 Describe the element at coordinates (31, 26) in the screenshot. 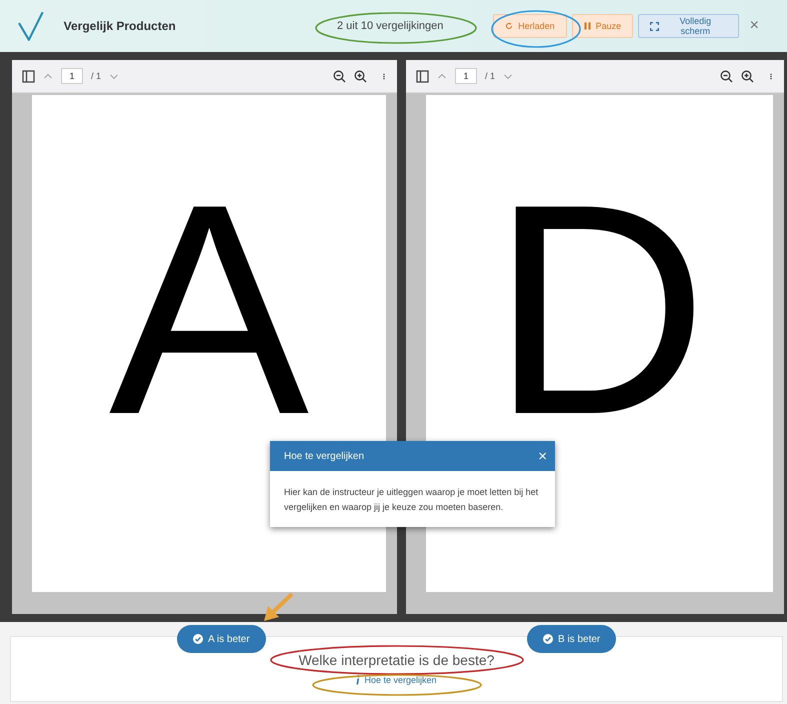

I see `logo-icon` at that location.